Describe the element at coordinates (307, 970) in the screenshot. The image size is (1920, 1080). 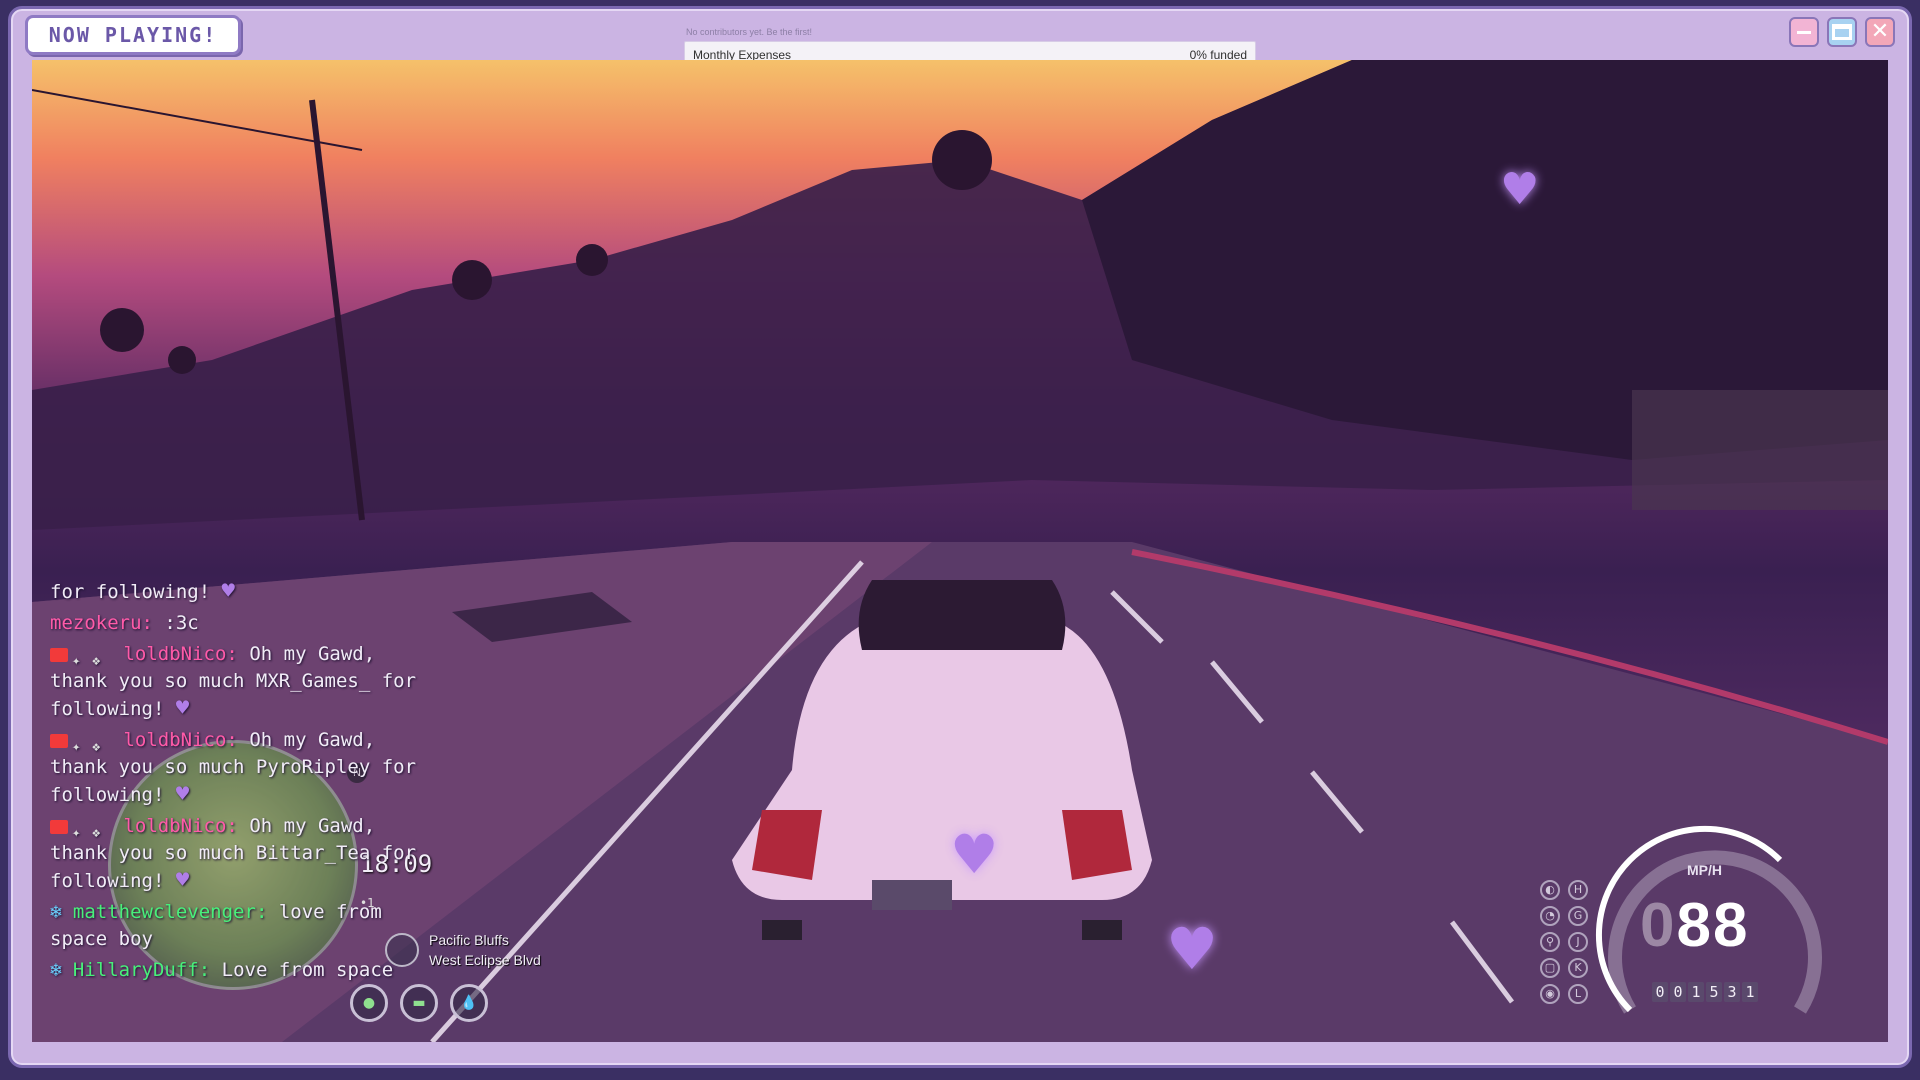
I see `chat-text: Love from space` at that location.